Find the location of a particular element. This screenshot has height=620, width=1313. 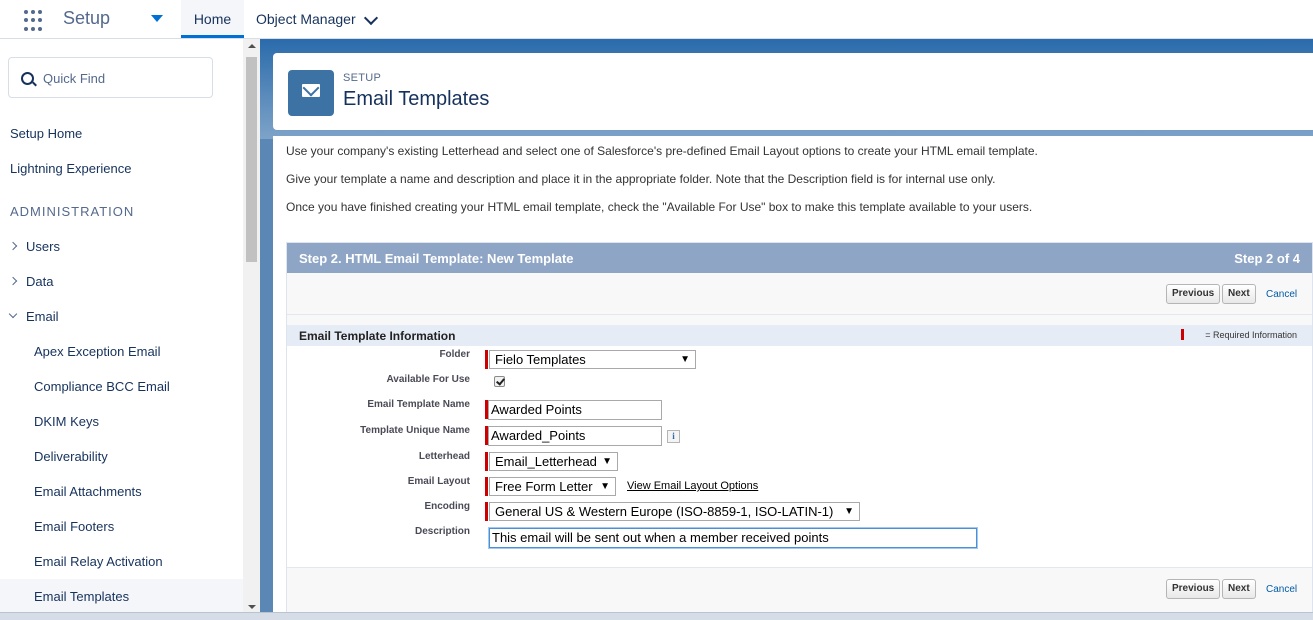

unique-name-input: Awarded_Points is located at coordinates (575, 436).